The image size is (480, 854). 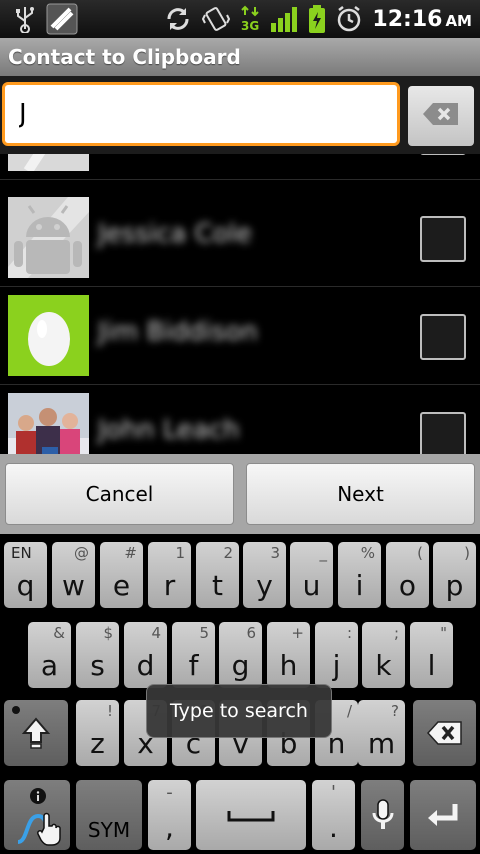 I want to click on key-s: $ s, so click(x=97, y=655).